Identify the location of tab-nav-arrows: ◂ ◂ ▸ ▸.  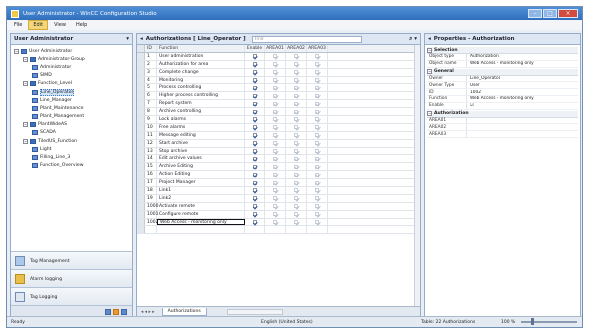
(148, 312).